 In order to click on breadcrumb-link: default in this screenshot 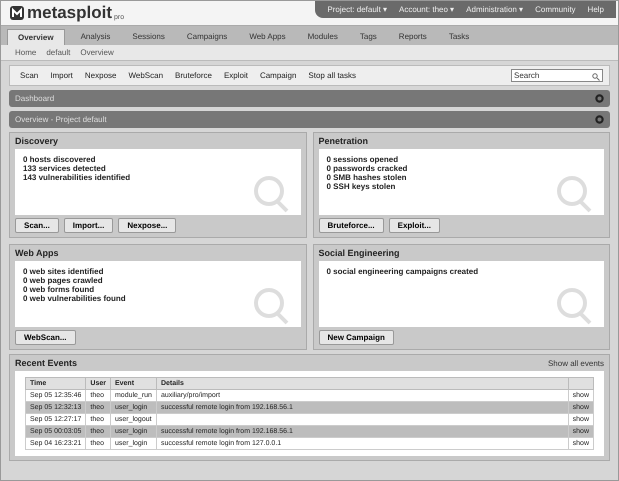, I will do `click(58, 52)`.